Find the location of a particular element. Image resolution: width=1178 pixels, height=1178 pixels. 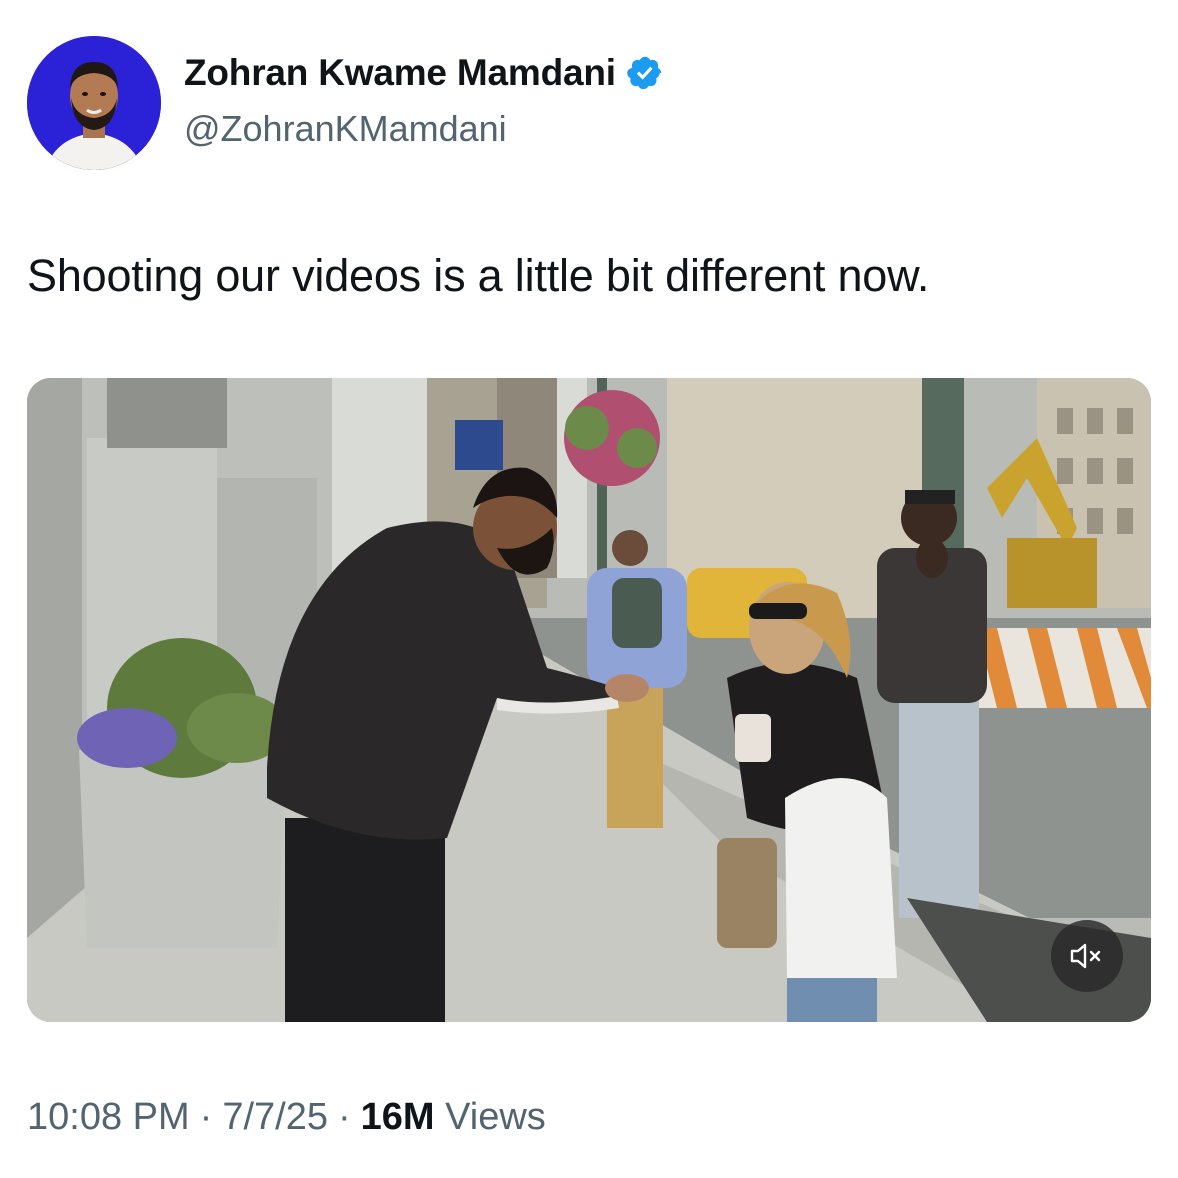

verified-badge-icon is located at coordinates (645, 73).